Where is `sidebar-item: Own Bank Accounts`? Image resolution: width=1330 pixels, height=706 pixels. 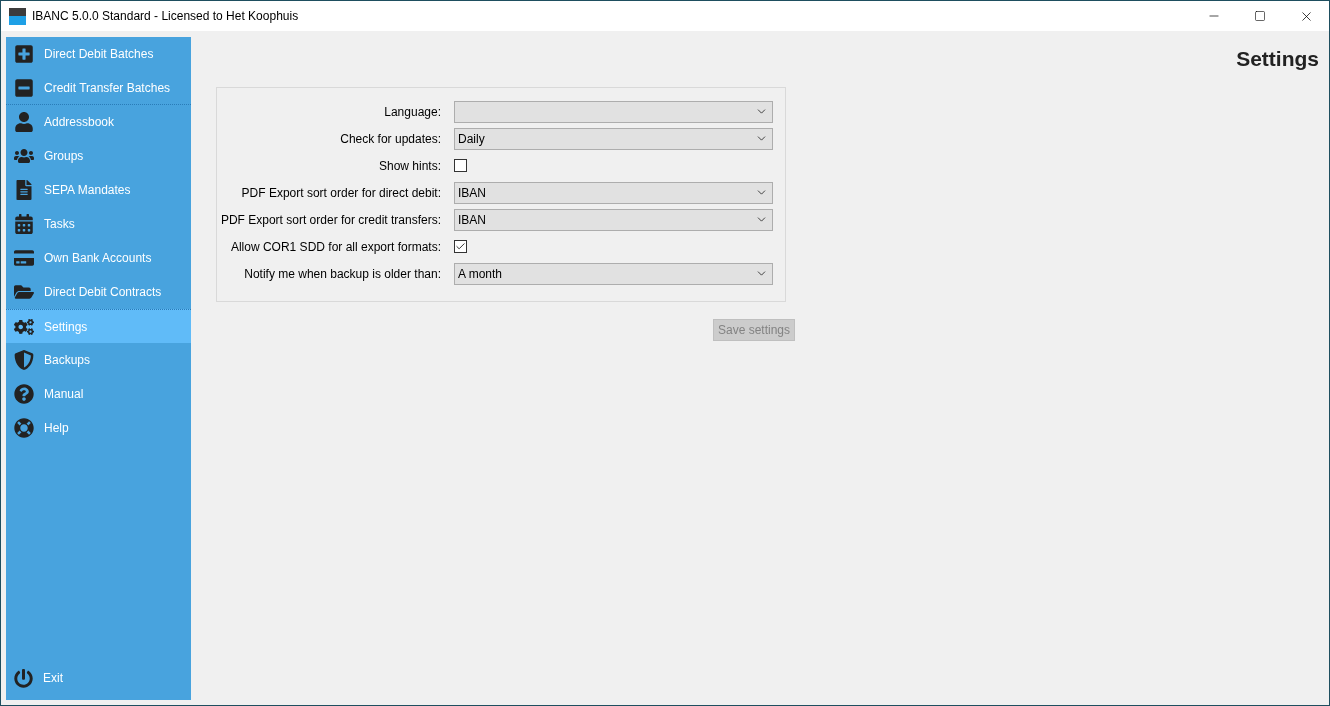 sidebar-item: Own Bank Accounts is located at coordinates (98, 258).